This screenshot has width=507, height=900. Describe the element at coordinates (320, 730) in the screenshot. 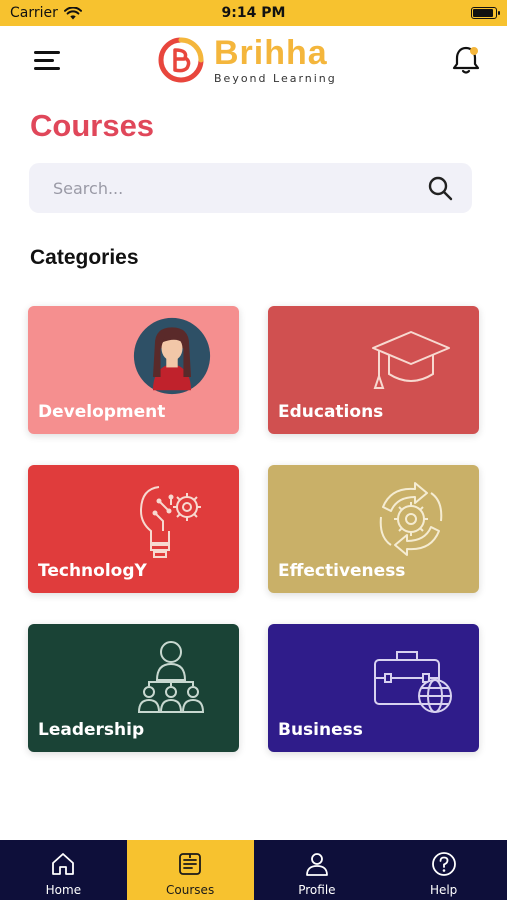

I see `category-label: Business` at that location.